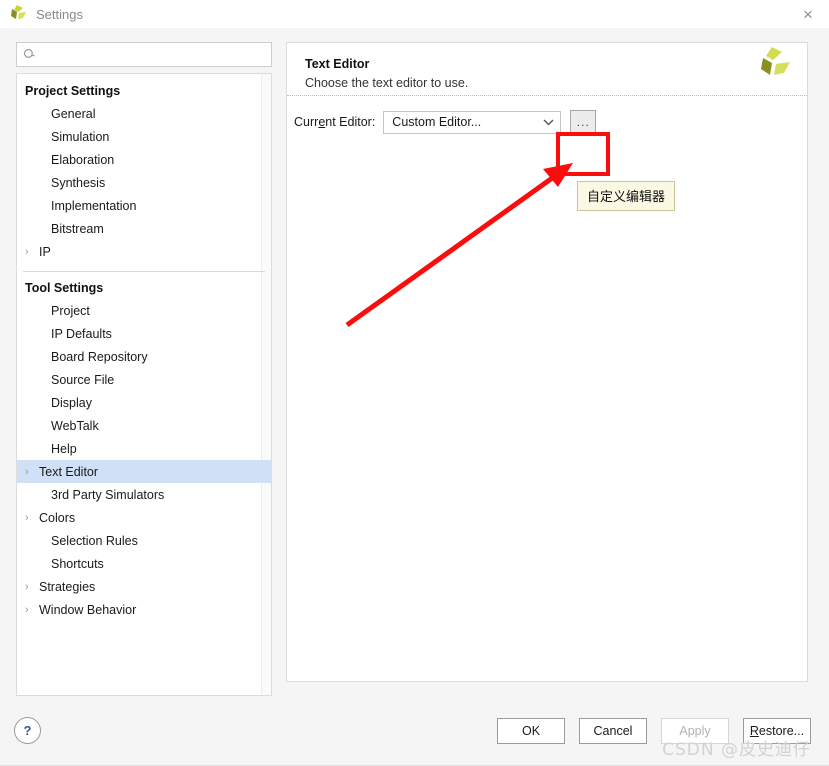 This screenshot has height=766, width=829. Describe the element at coordinates (144, 402) in the screenshot. I see `sidebar-item-display: Display` at that location.